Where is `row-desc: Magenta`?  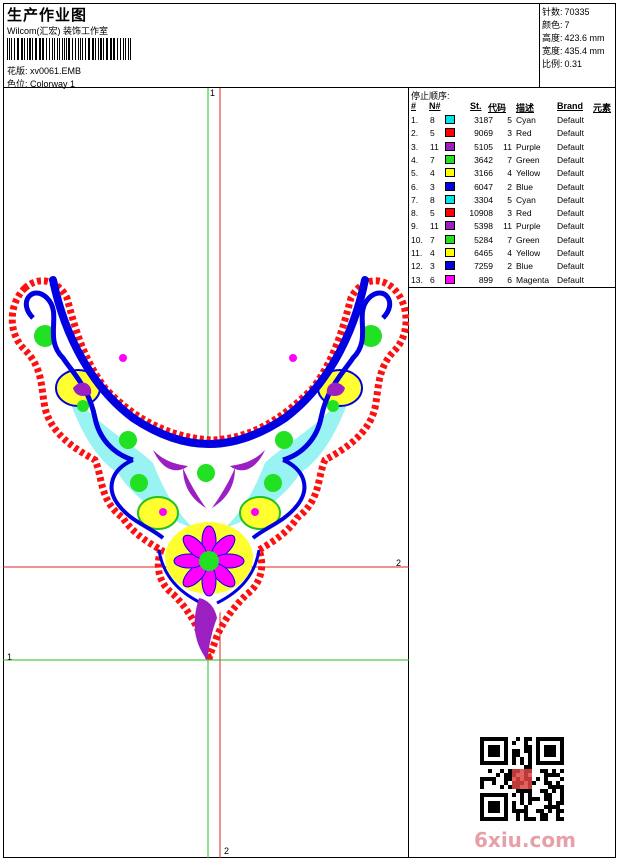 row-desc: Magenta is located at coordinates (533, 279).